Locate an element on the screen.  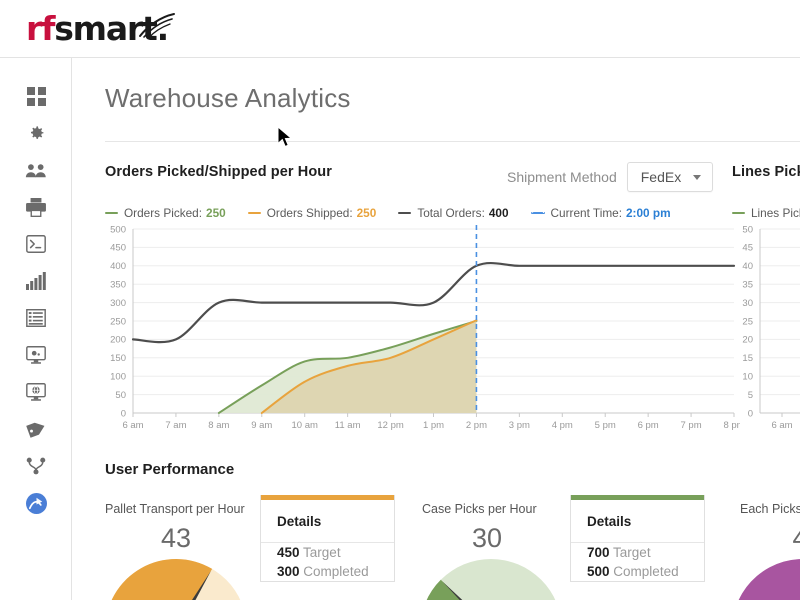
details-target-pallet: 450 Target is located at coordinates (327, 552).